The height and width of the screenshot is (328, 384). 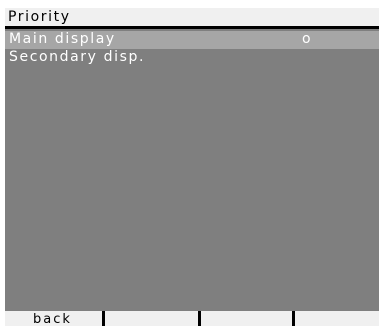 What do you see at coordinates (192, 40) in the screenshot?
I see `menu-item-main-display: Main display o` at bounding box center [192, 40].